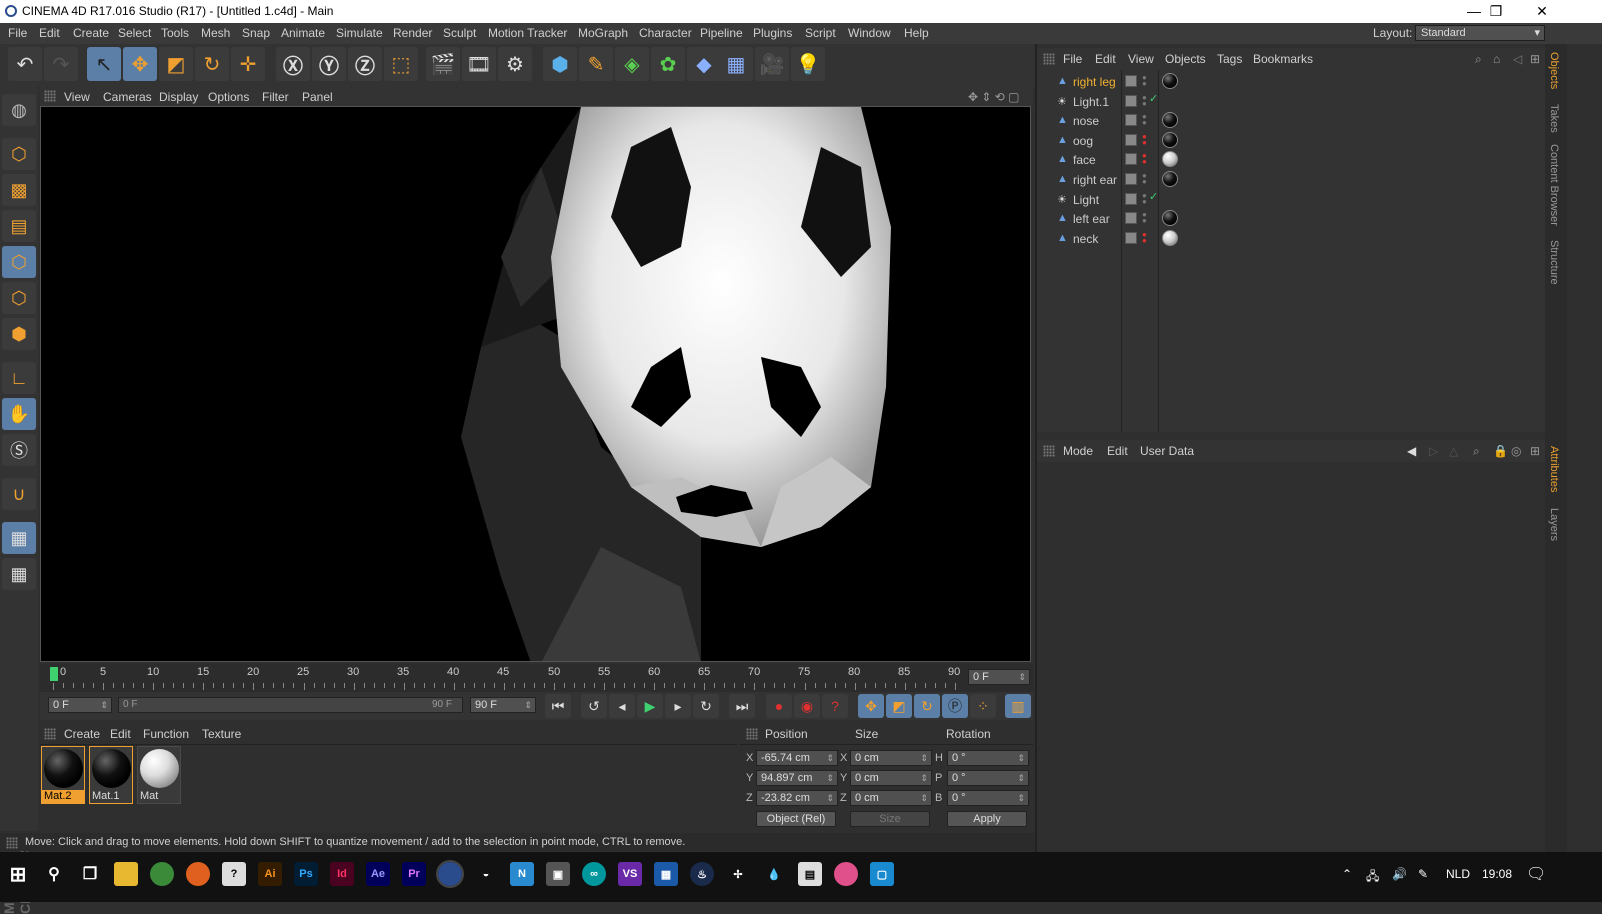 The height and width of the screenshot is (914, 1602). I want to click on render-view-icon: 🎬, so click(443, 64).